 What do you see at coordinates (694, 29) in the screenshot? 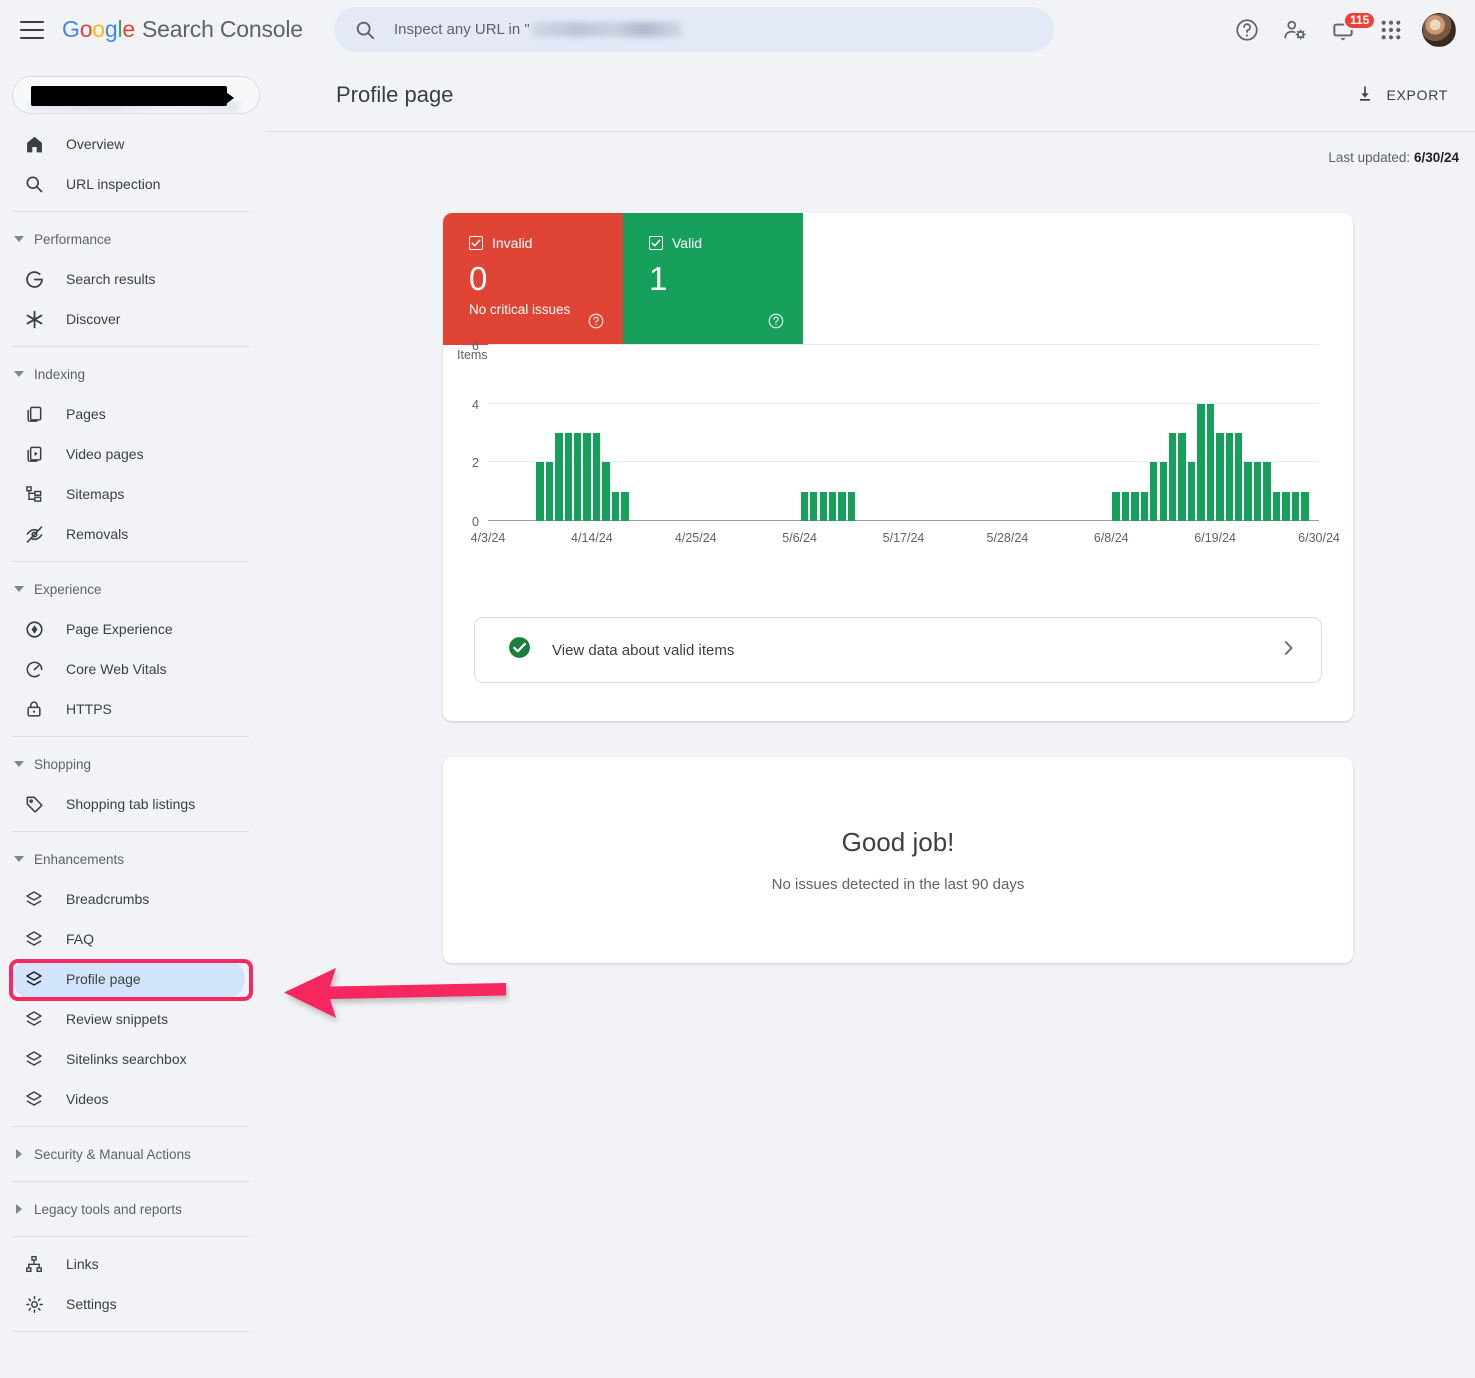
I see `url-inspection-search-box: Inspect any URL in "` at bounding box center [694, 29].